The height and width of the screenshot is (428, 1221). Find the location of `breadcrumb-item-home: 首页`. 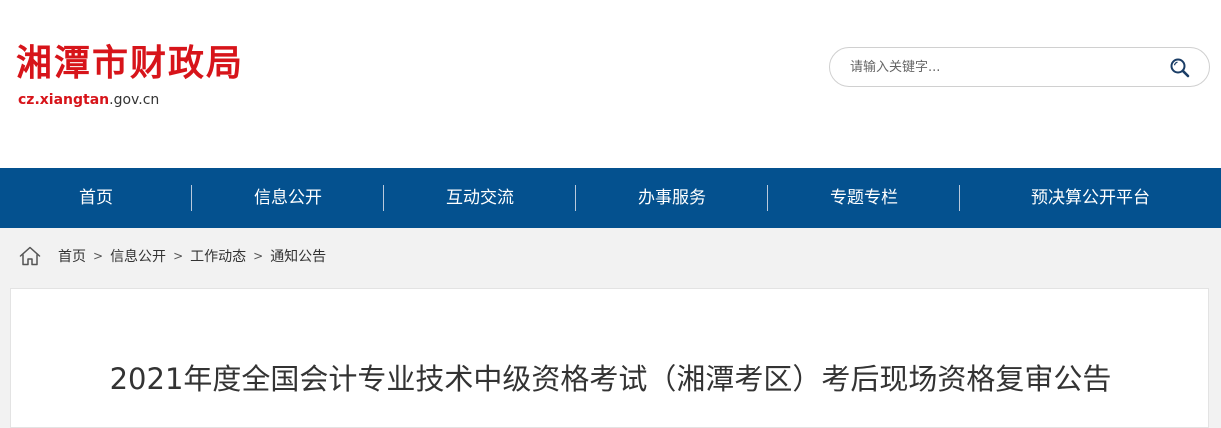

breadcrumb-item-home: 首页 is located at coordinates (72, 256).